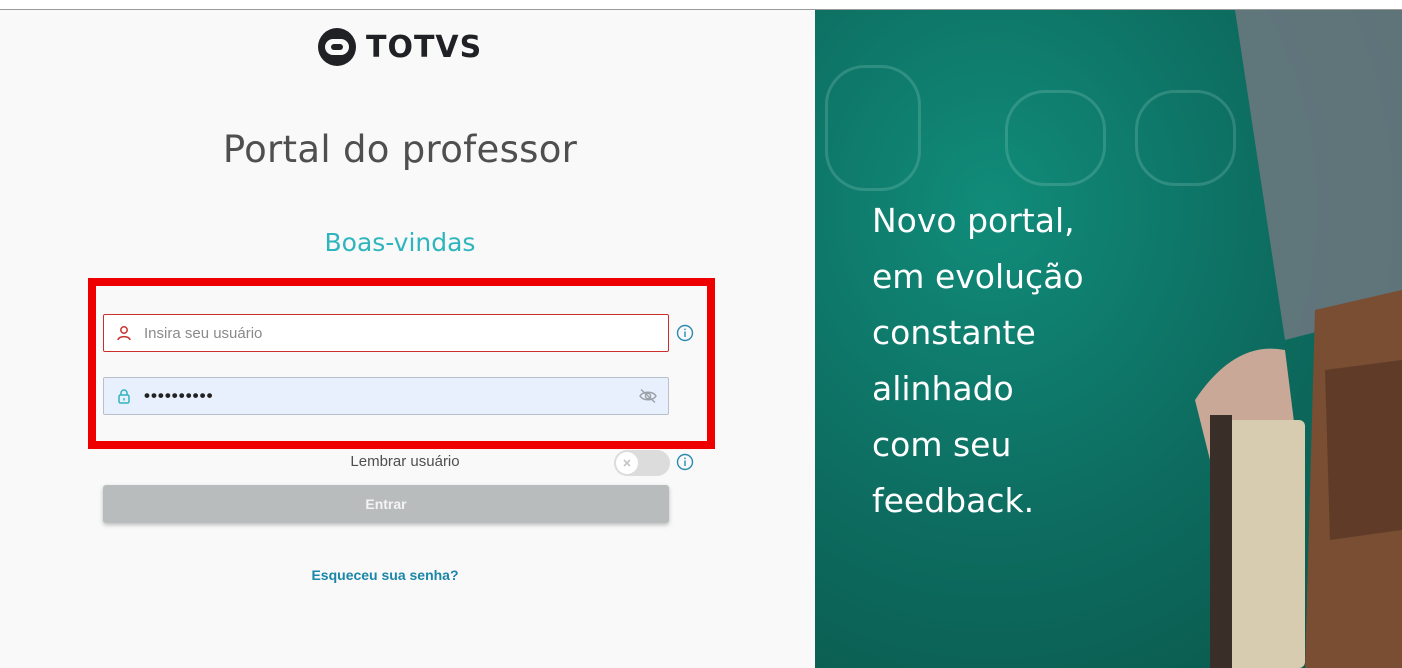 This screenshot has width=1402, height=668. I want to click on remember-user-label: Lembrar usuário, so click(405, 461).